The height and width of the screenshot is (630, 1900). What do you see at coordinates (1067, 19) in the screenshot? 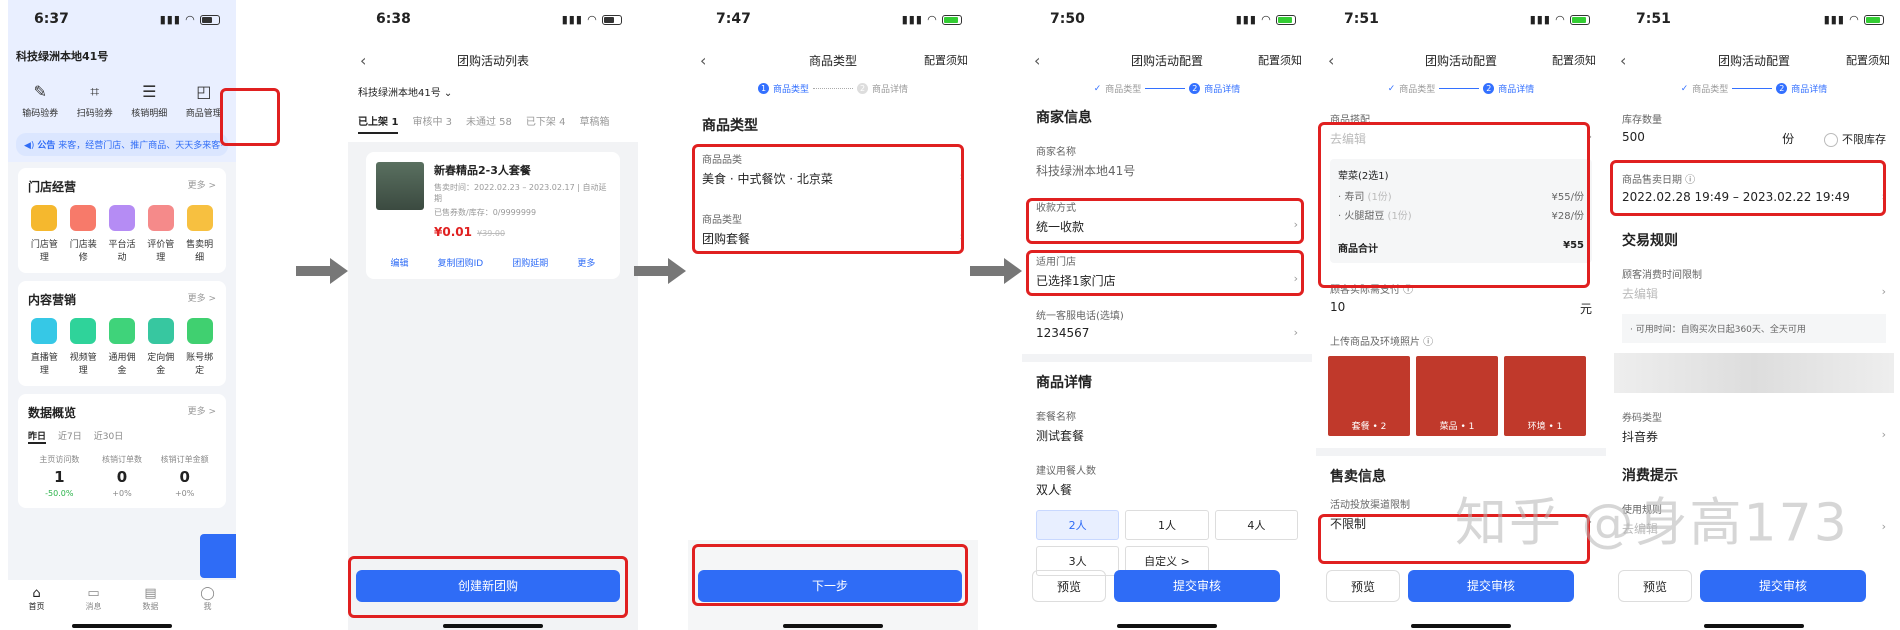
I see `status-time: 7:50` at bounding box center [1067, 19].